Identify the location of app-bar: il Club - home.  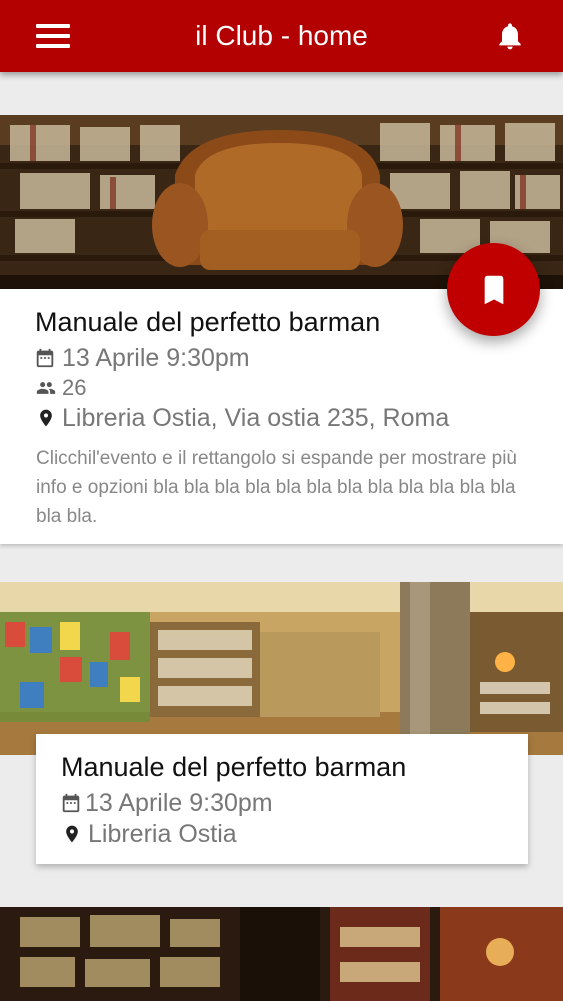
(281, 36).